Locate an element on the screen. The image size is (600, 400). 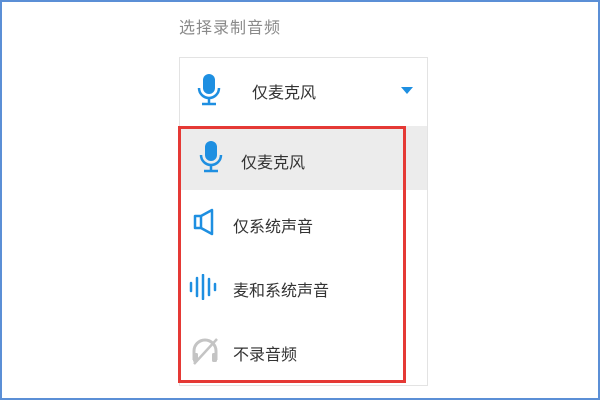
option-label: 麦和系统声音 is located at coordinates (281, 290).